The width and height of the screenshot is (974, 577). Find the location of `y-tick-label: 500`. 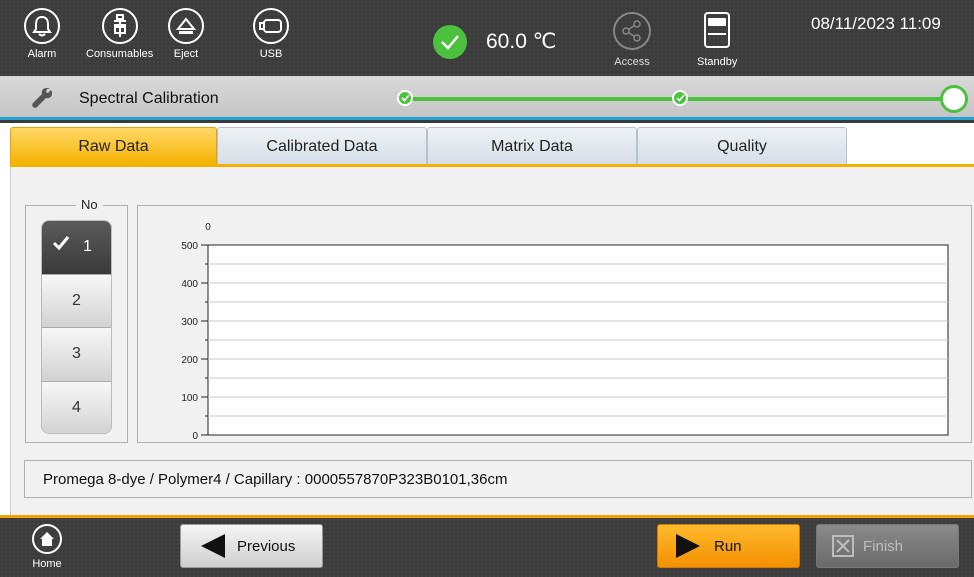

y-tick-label: 500 is located at coordinates (189, 246).